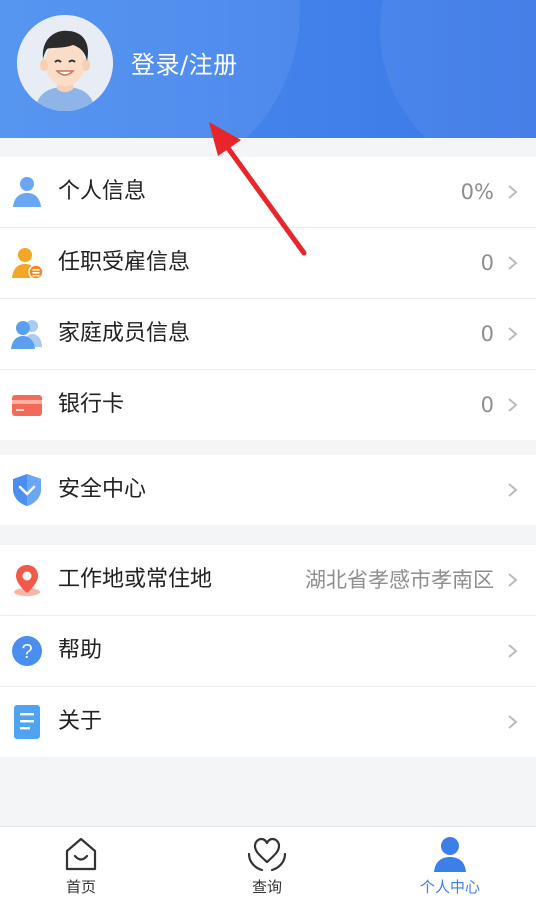 The width and height of the screenshot is (536, 899). I want to click on menu-item-about: 关于, so click(268, 722).